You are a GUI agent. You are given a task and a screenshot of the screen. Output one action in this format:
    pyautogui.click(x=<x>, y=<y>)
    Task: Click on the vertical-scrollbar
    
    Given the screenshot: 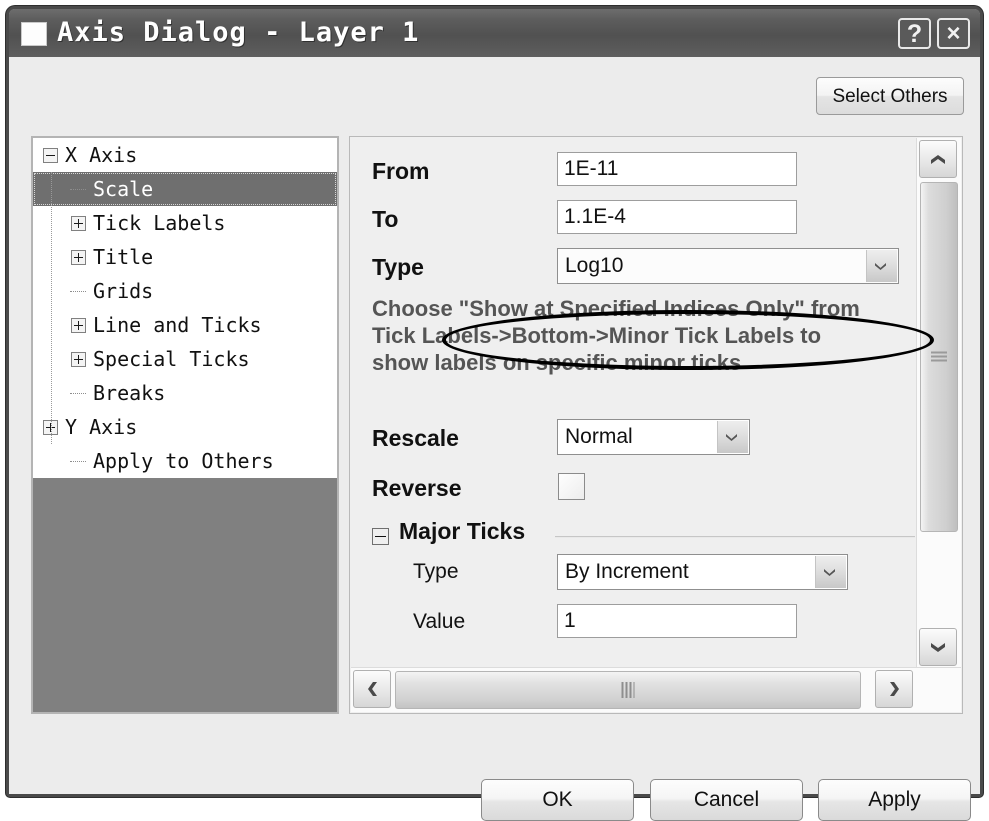 What is the action you would take?
    pyautogui.click(x=938, y=403)
    